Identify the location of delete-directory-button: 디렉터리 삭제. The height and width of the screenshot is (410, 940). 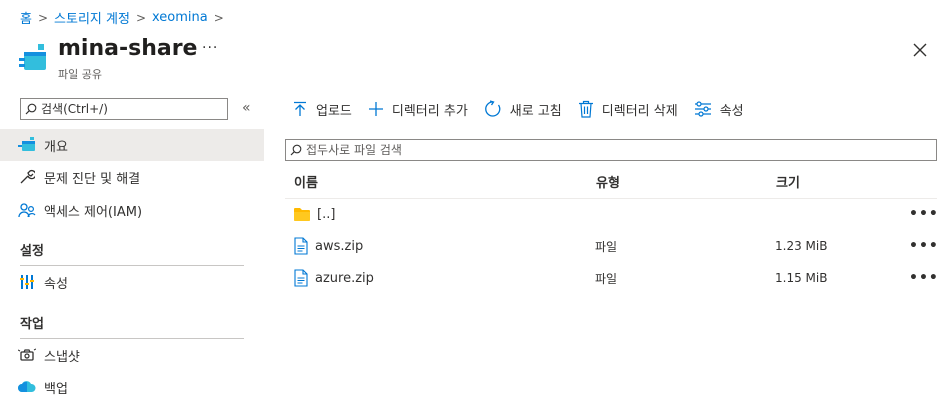
(628, 109).